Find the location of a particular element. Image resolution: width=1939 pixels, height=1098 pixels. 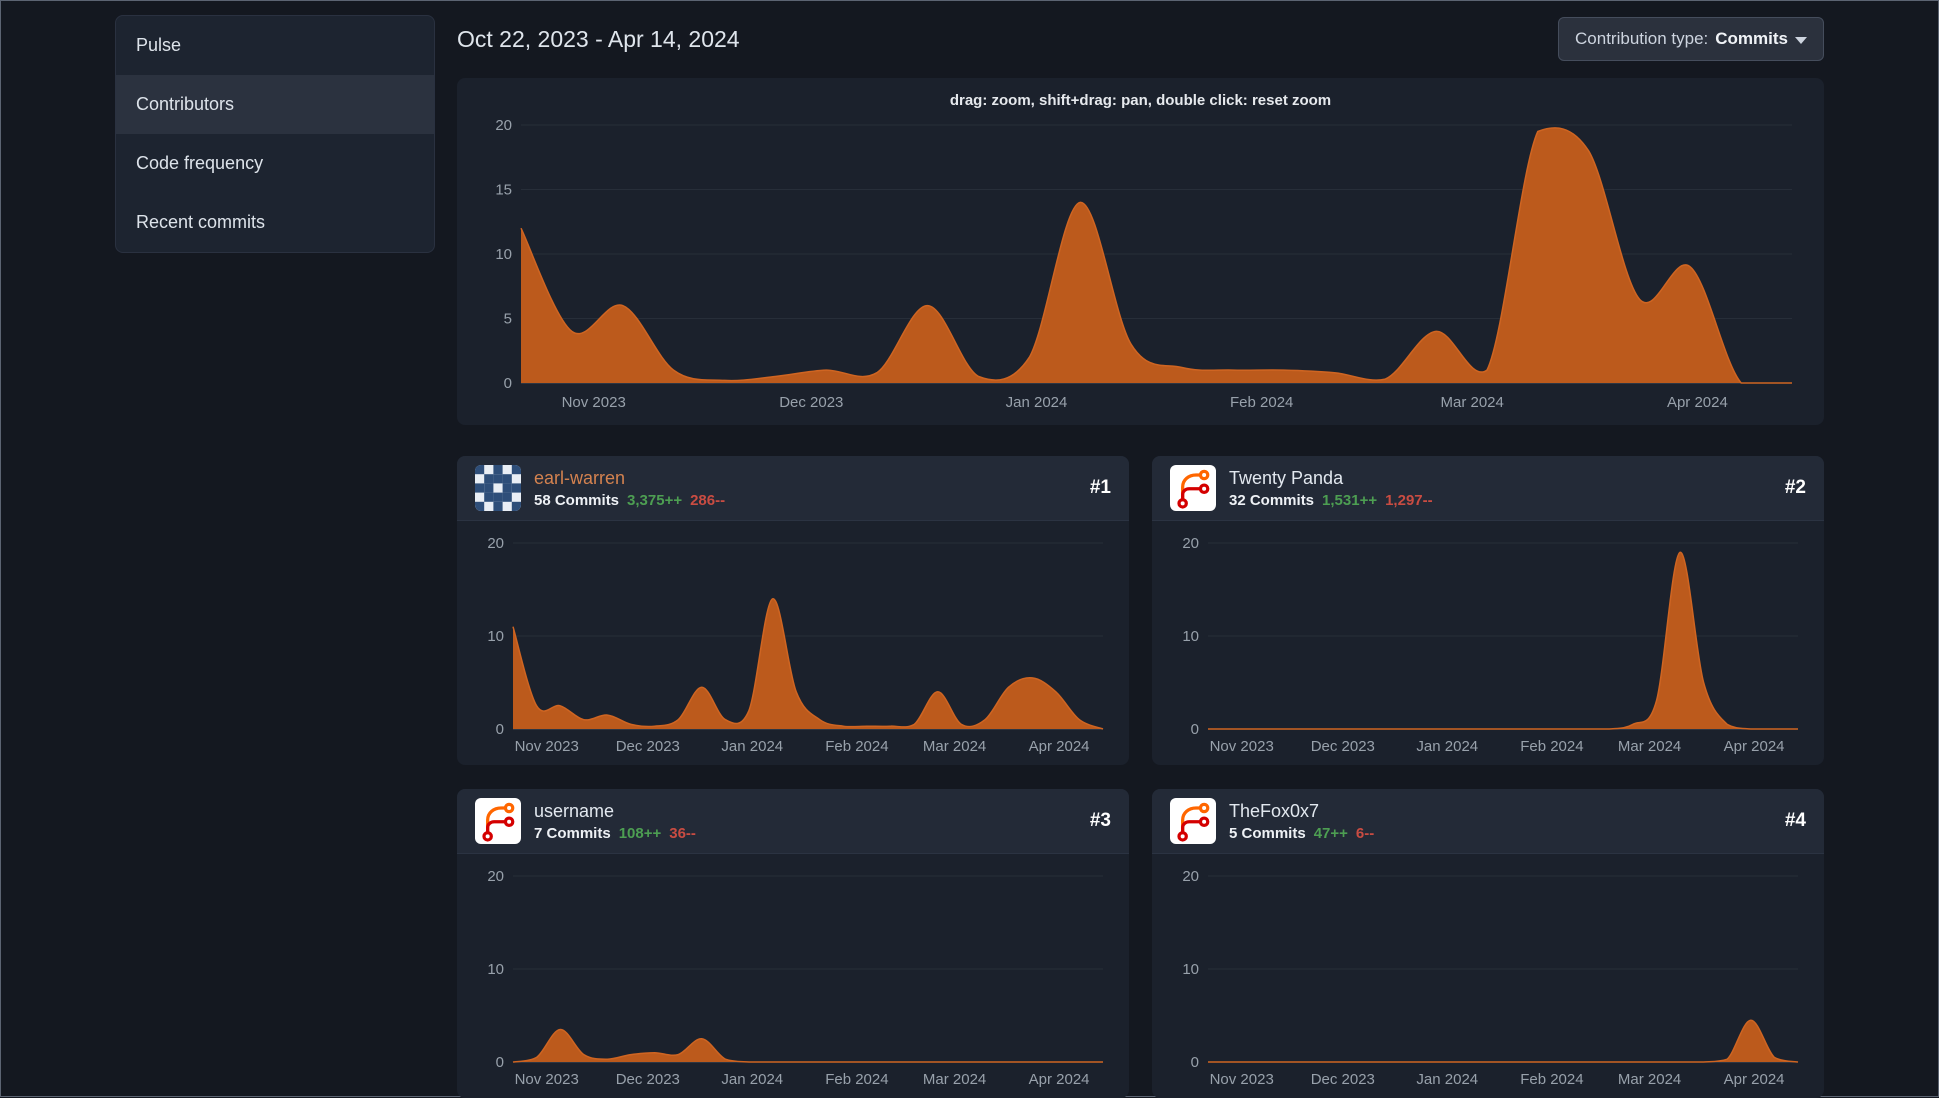

contributor-name-link: Twenty Panda is located at coordinates (1331, 478).